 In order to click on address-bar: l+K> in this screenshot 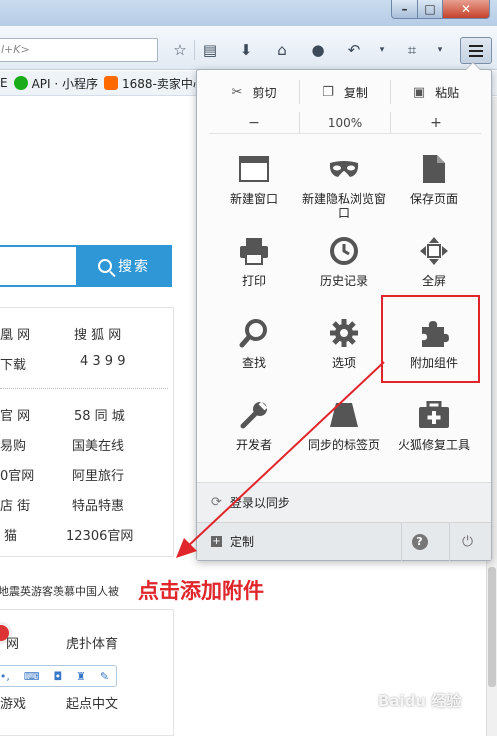, I will do `click(79, 50)`.